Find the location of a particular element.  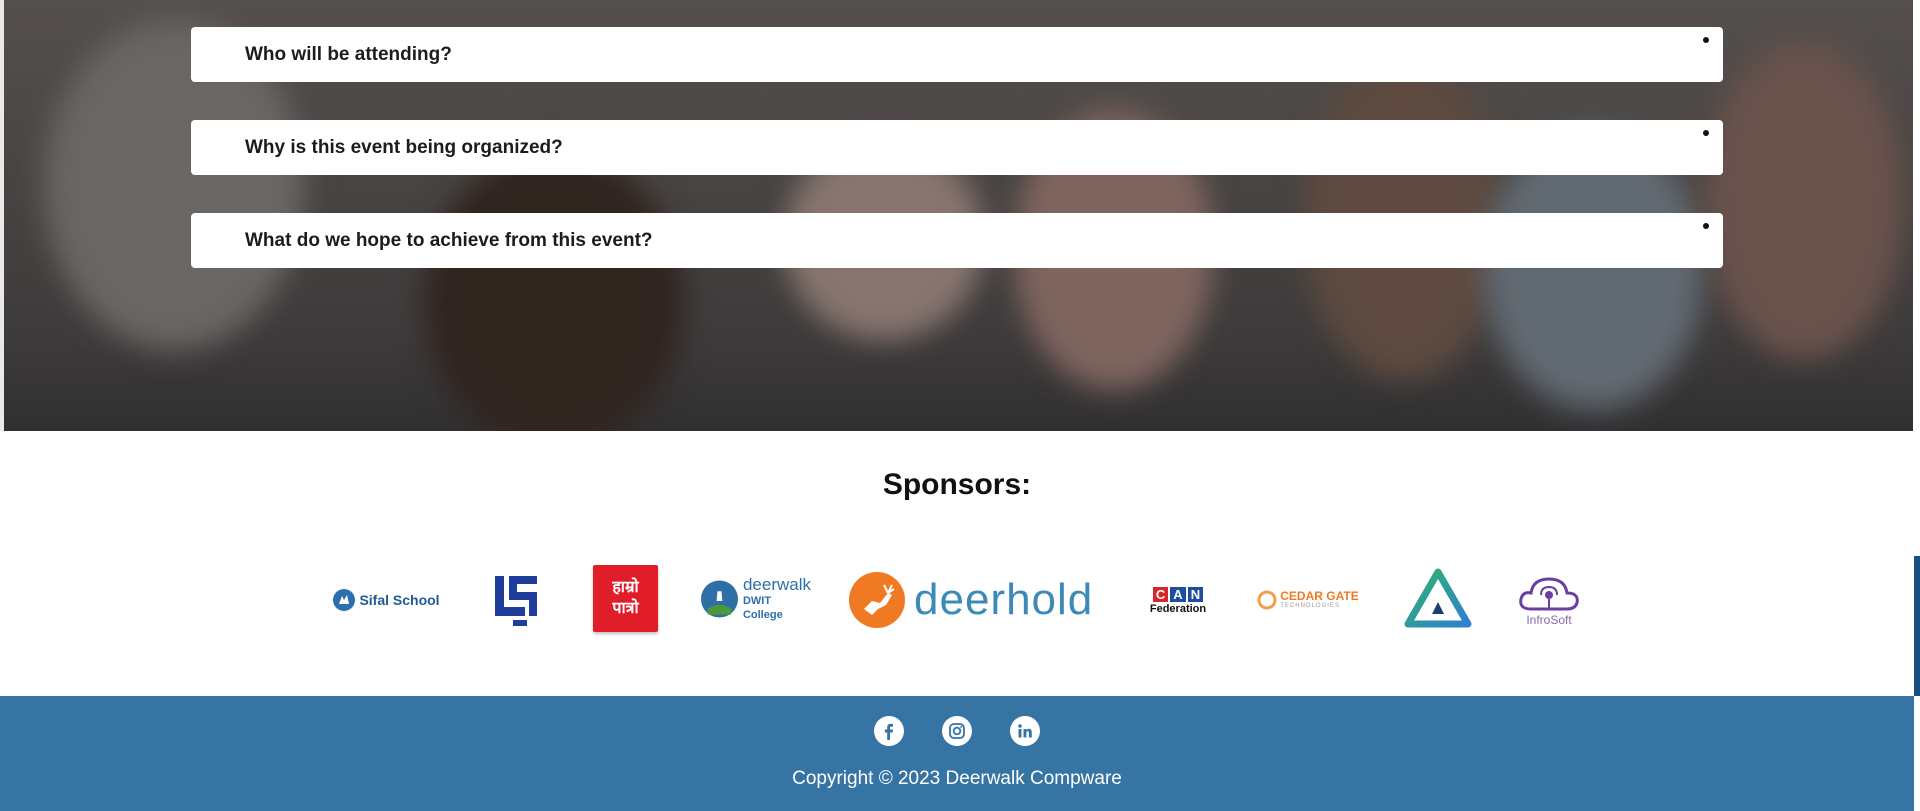

sponsor-logo-triangle is located at coordinates (1438, 598).